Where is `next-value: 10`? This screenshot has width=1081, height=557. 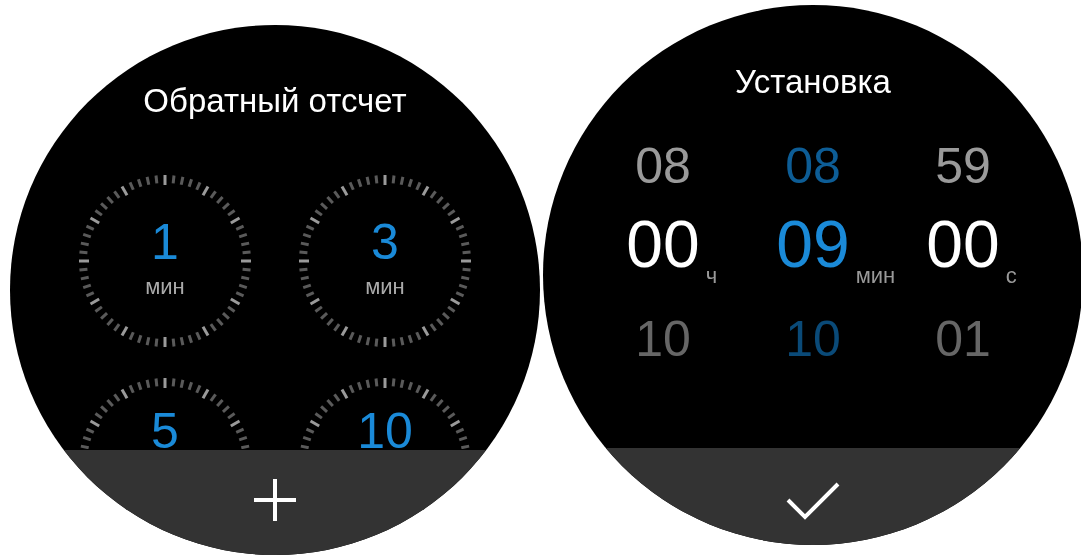
next-value: 10 is located at coordinates (663, 339).